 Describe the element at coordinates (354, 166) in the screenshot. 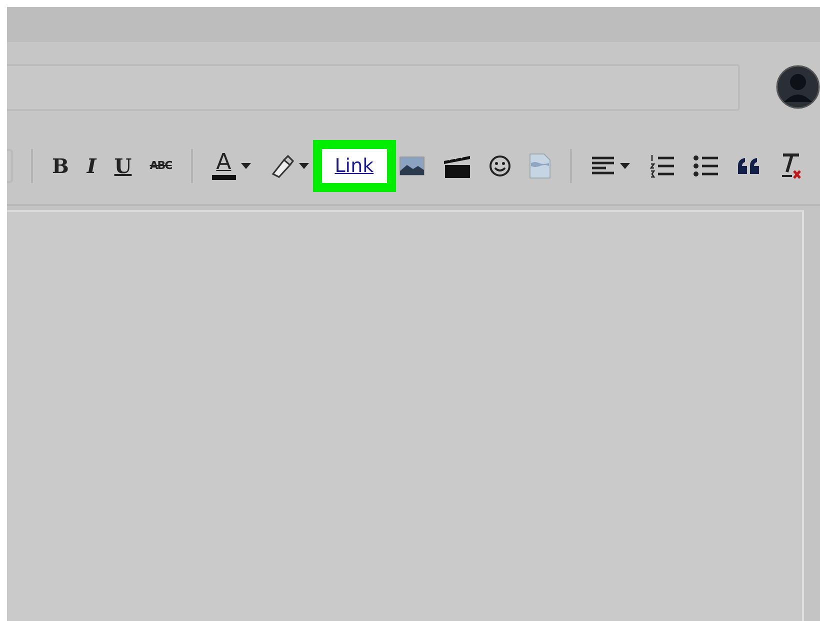

I see `link-button: Link` at that location.